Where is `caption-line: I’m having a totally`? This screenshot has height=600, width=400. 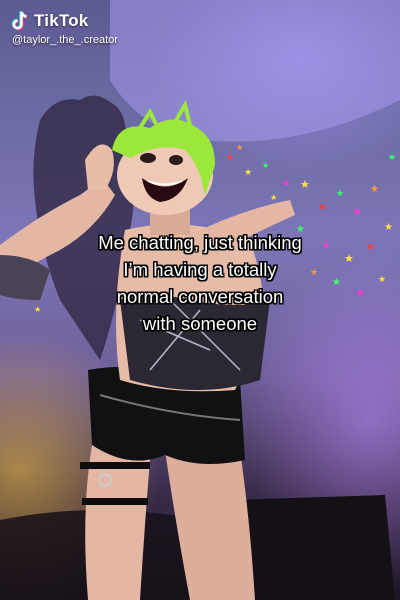 caption-line: I’m having a totally is located at coordinates (200, 269).